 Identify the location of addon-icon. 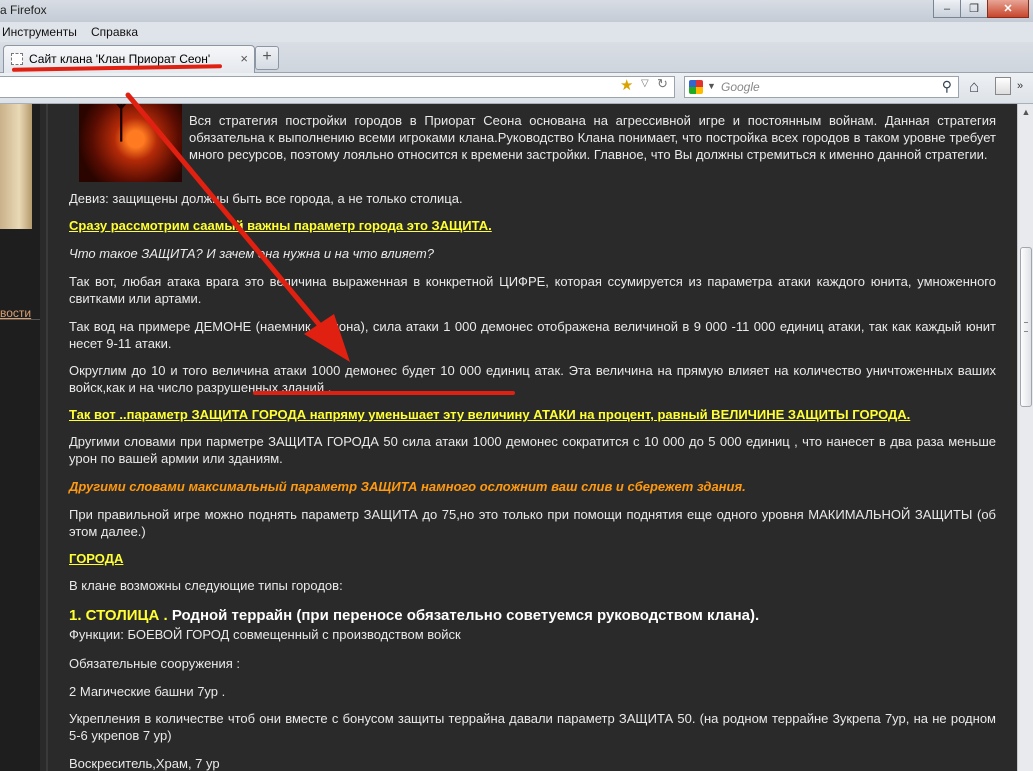
(1003, 86).